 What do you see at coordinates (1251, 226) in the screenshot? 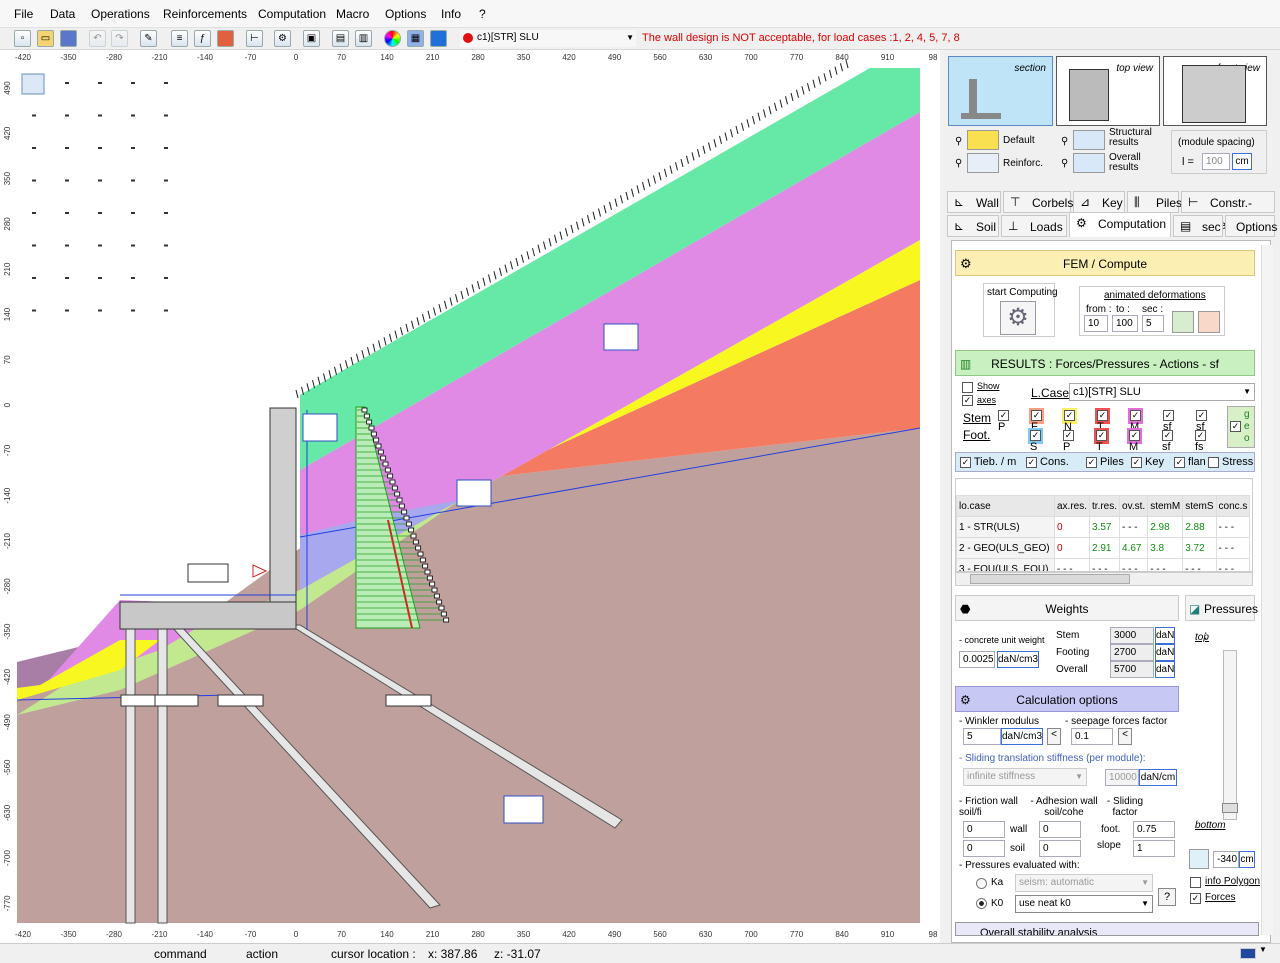
I see `tab-options: Options` at bounding box center [1251, 226].